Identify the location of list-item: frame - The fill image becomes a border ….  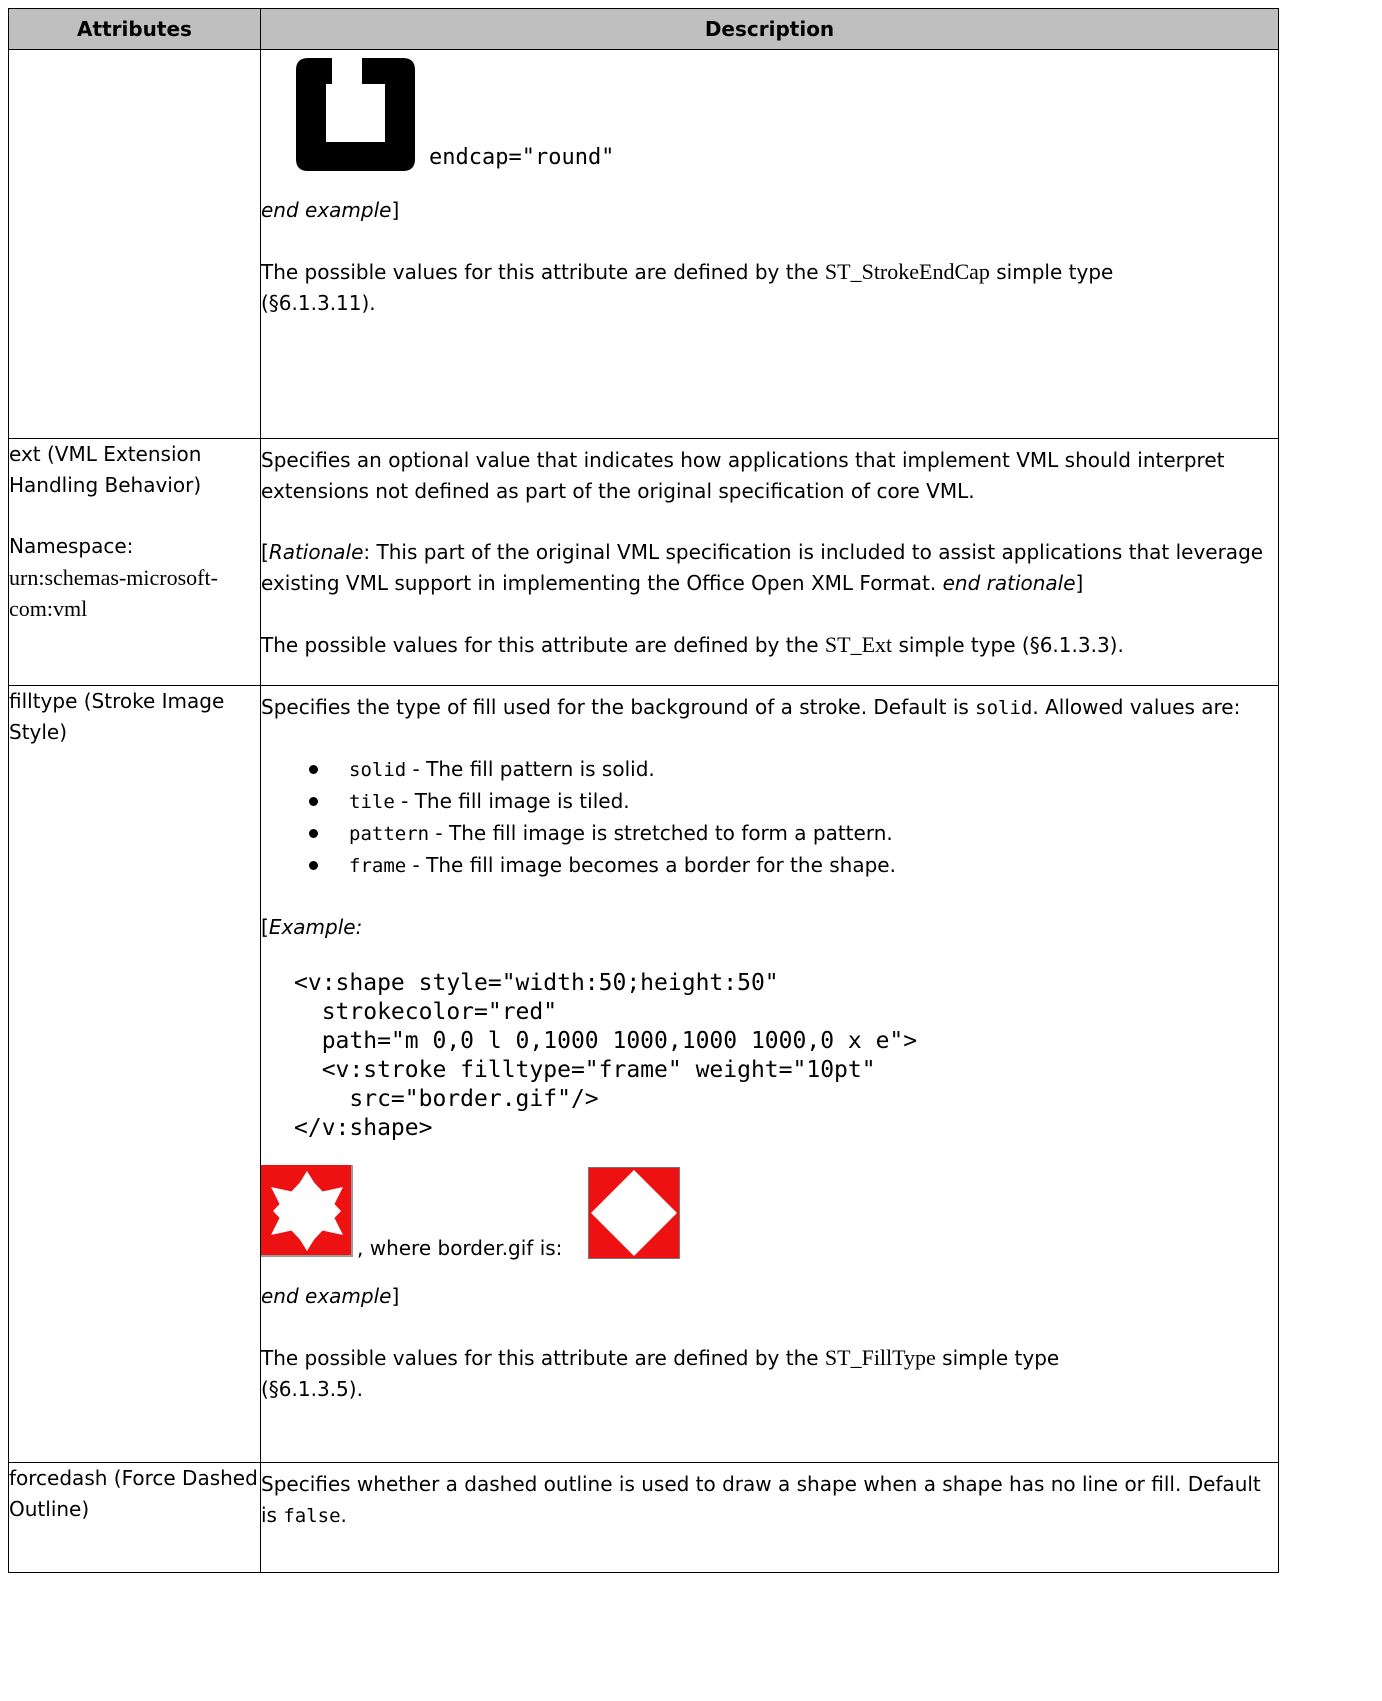
(789, 866).